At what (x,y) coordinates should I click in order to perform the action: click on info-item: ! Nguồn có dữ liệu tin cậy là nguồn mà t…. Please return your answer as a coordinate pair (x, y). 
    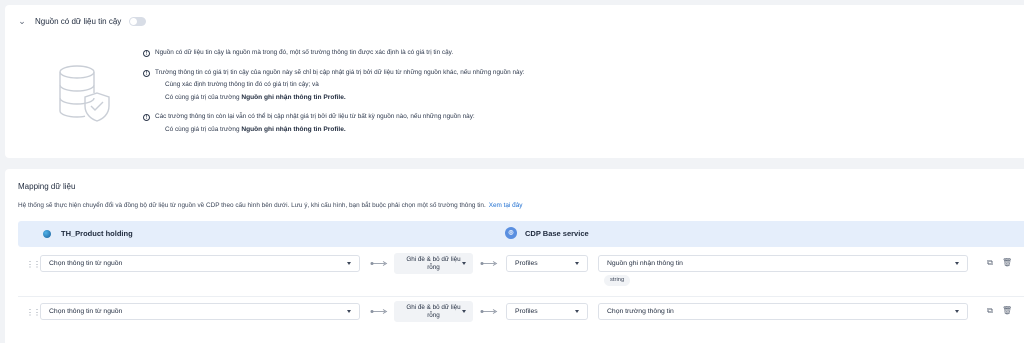
    Looking at the image, I should click on (493, 53).